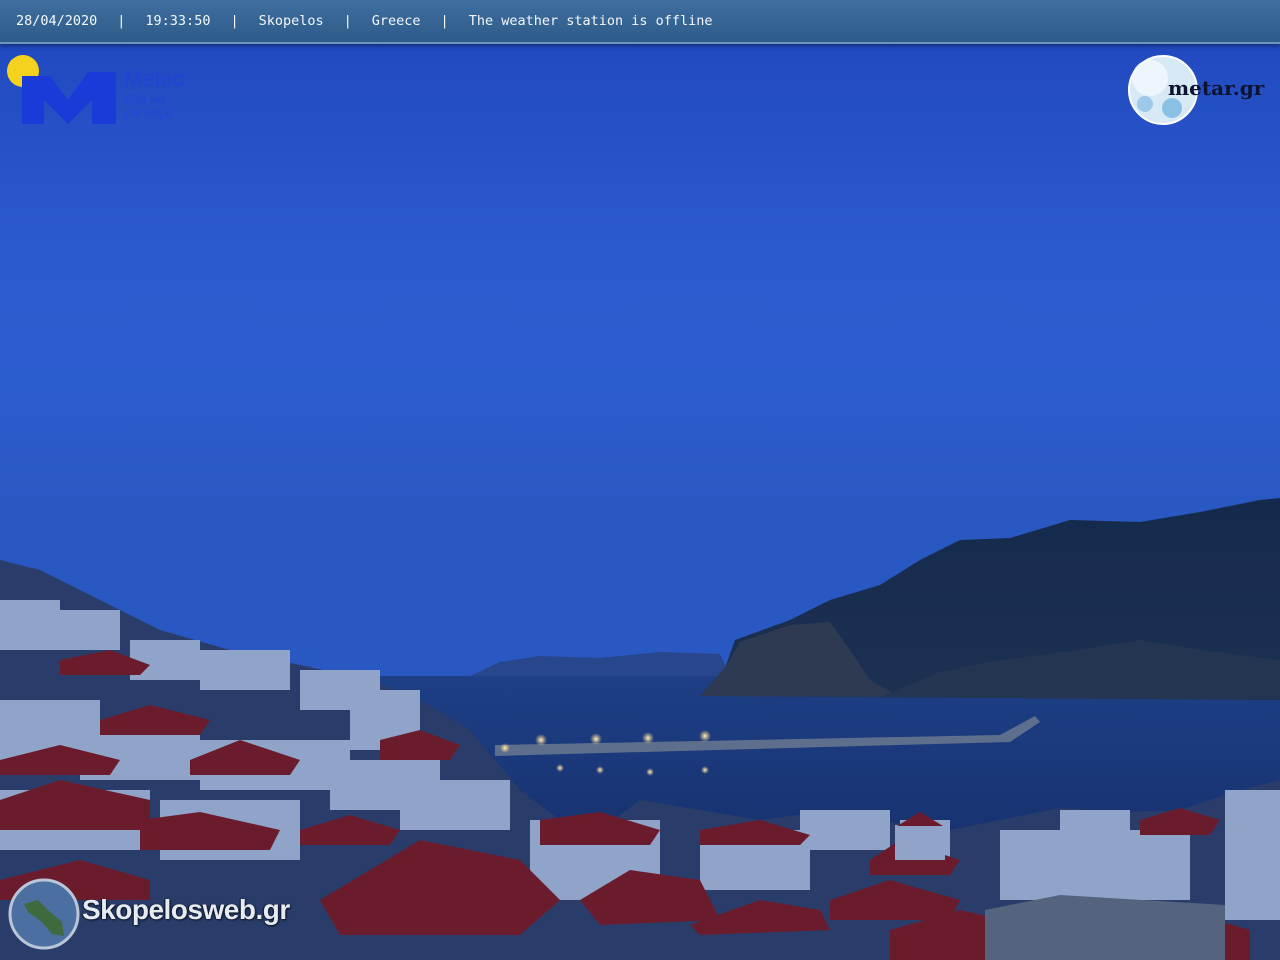  I want to click on gray-roof, so click(1105, 927).